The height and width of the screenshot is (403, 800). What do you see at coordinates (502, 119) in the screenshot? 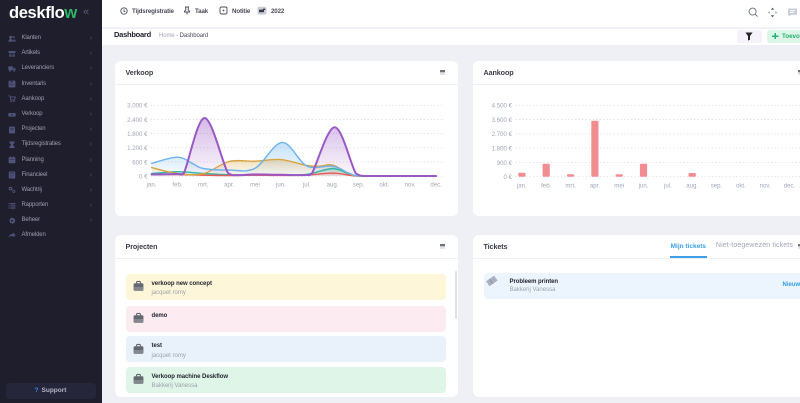
I see `svg-text: 3.600 €` at bounding box center [502, 119].